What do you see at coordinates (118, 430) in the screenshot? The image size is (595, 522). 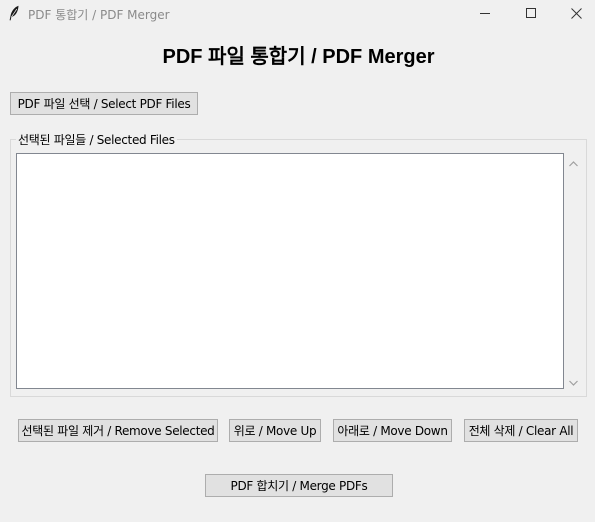 I see `remove-selected-button: 선택된 파일 제거 / Remove Selected` at bounding box center [118, 430].